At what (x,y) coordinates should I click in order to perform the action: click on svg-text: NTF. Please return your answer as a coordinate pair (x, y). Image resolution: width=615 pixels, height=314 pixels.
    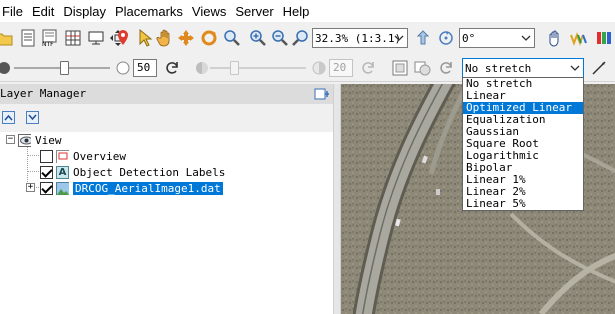
    Looking at the image, I should click on (48, 44).